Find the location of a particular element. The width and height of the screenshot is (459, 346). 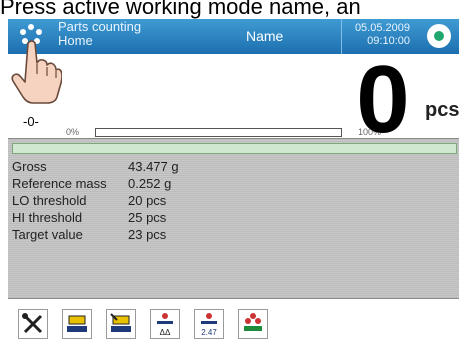

info-row-value: 23 pcs is located at coordinates (147, 234).